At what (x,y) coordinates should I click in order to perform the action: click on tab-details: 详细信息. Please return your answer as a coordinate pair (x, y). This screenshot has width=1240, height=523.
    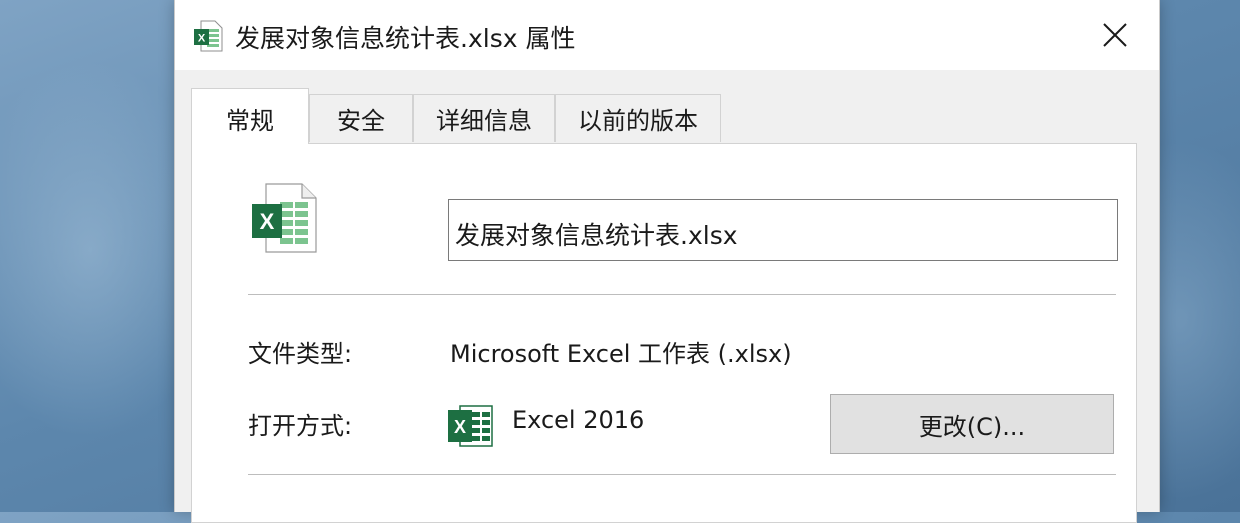
    Looking at the image, I should click on (484, 118).